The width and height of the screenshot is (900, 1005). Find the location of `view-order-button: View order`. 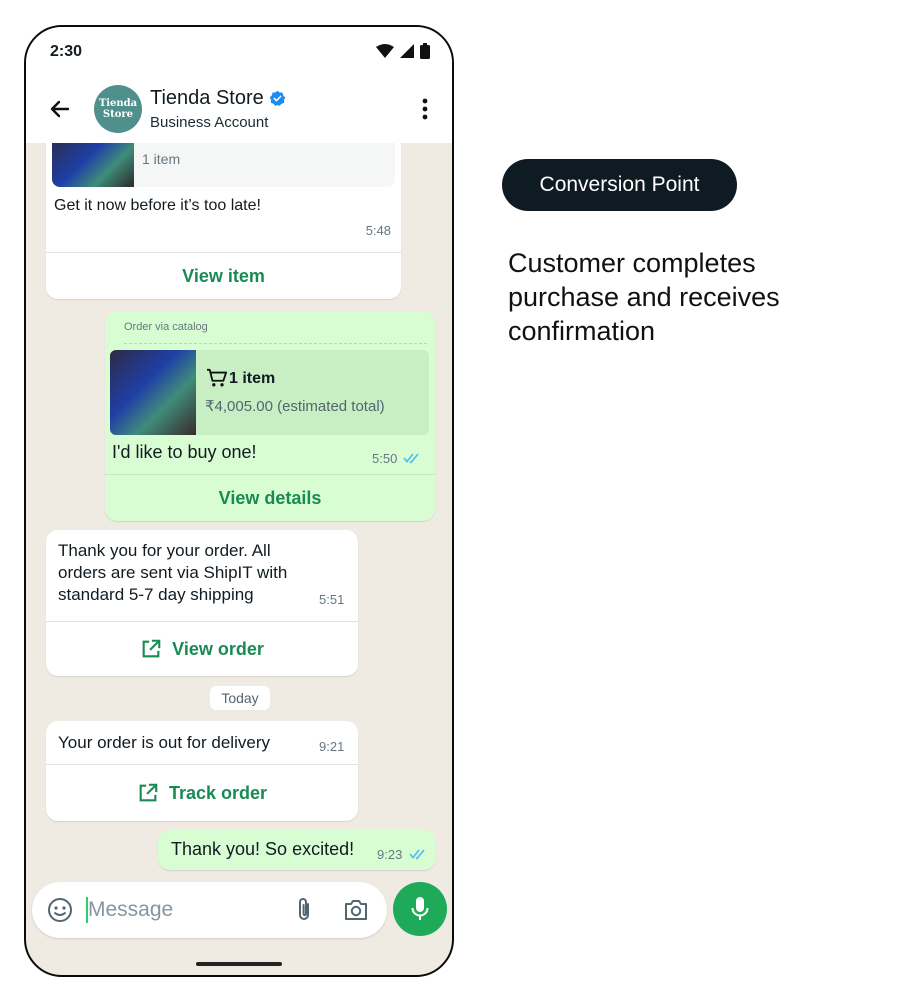

view-order-button: View order is located at coordinates (202, 648).